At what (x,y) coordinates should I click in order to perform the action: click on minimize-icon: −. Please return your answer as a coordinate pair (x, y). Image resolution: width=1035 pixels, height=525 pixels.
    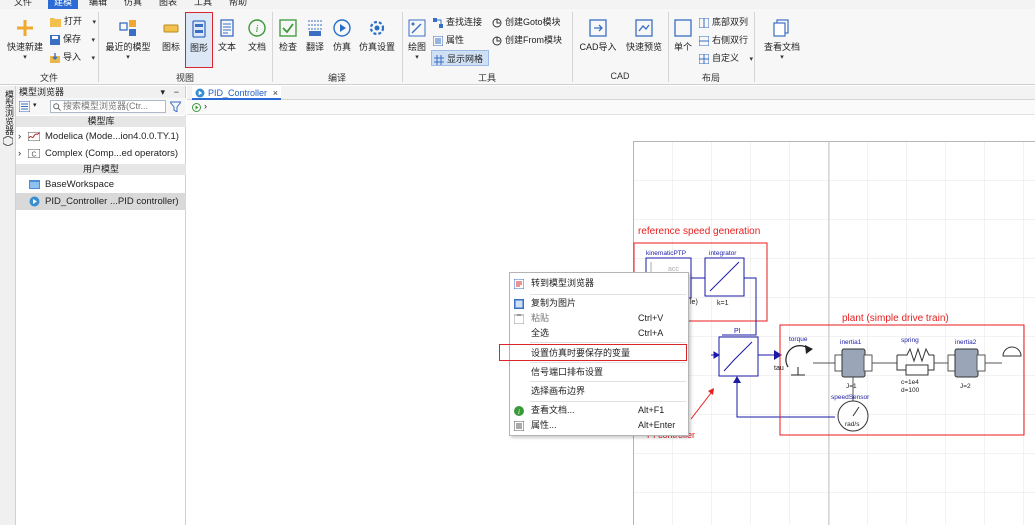
    Looking at the image, I should click on (176, 92).